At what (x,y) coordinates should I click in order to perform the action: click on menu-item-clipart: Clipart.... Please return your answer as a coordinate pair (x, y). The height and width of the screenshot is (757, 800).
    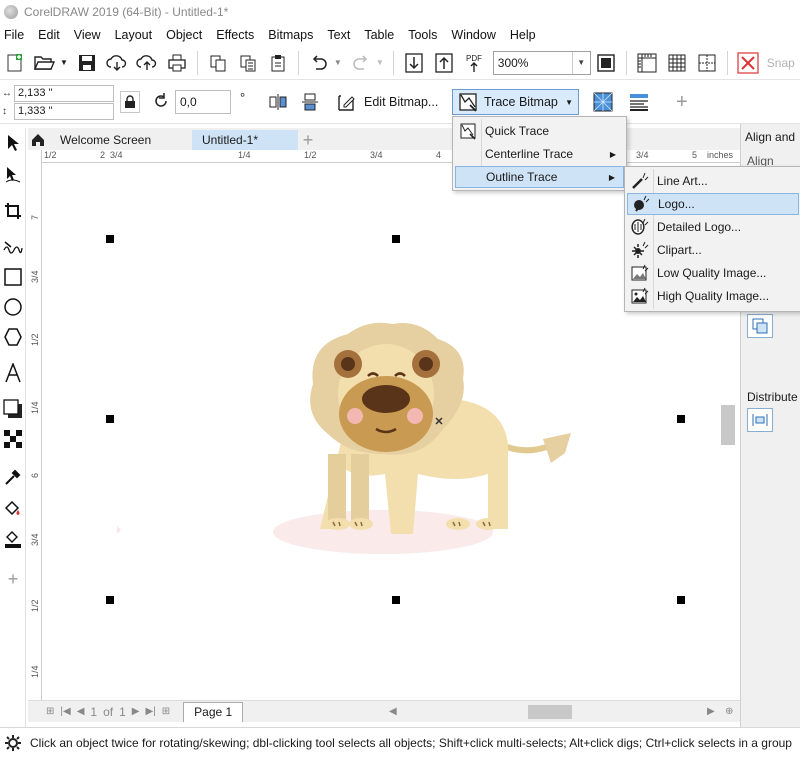
    Looking at the image, I should click on (713, 250).